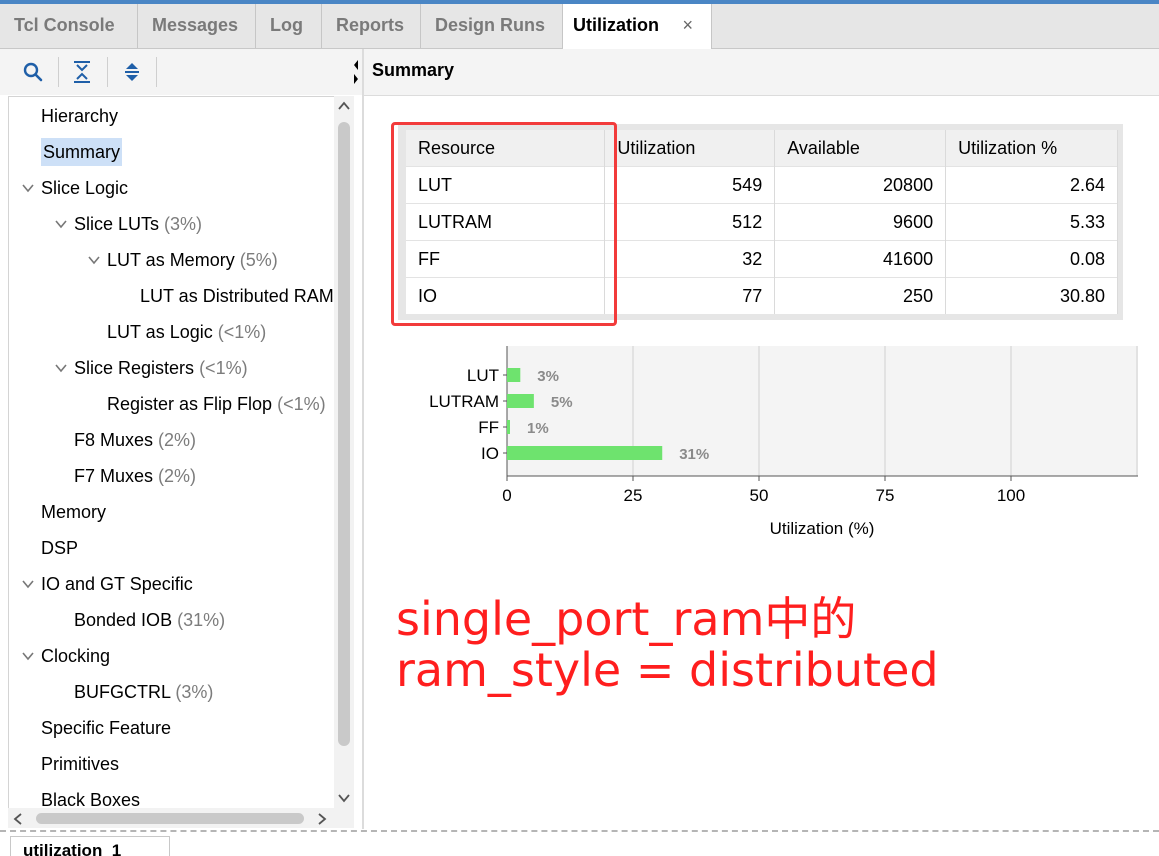 The width and height of the screenshot is (1159, 856). I want to click on x-tick-label: 0, so click(506, 495).